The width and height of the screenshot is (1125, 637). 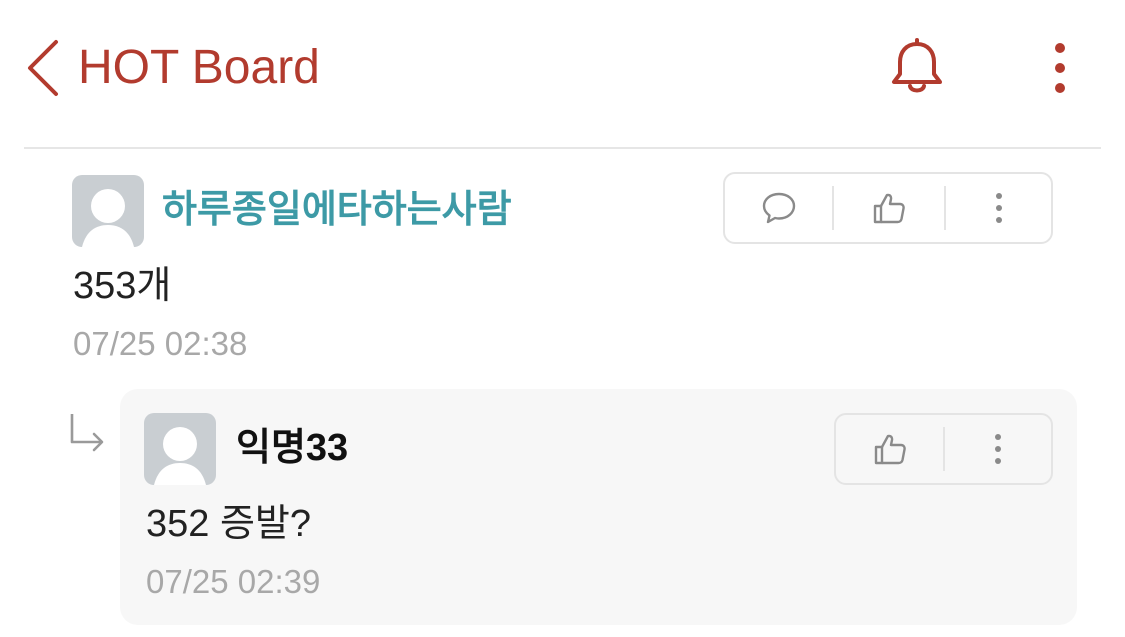 I want to click on back-button, so click(x=44, y=68).